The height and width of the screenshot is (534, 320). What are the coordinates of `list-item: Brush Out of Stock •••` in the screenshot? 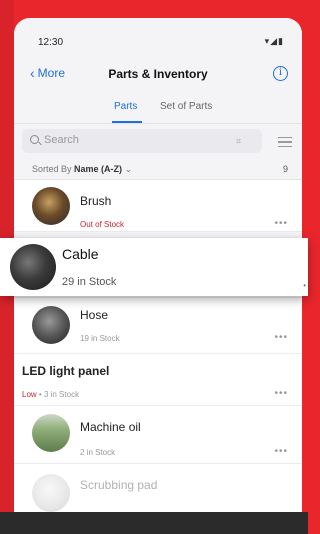 It's located at (158, 206).